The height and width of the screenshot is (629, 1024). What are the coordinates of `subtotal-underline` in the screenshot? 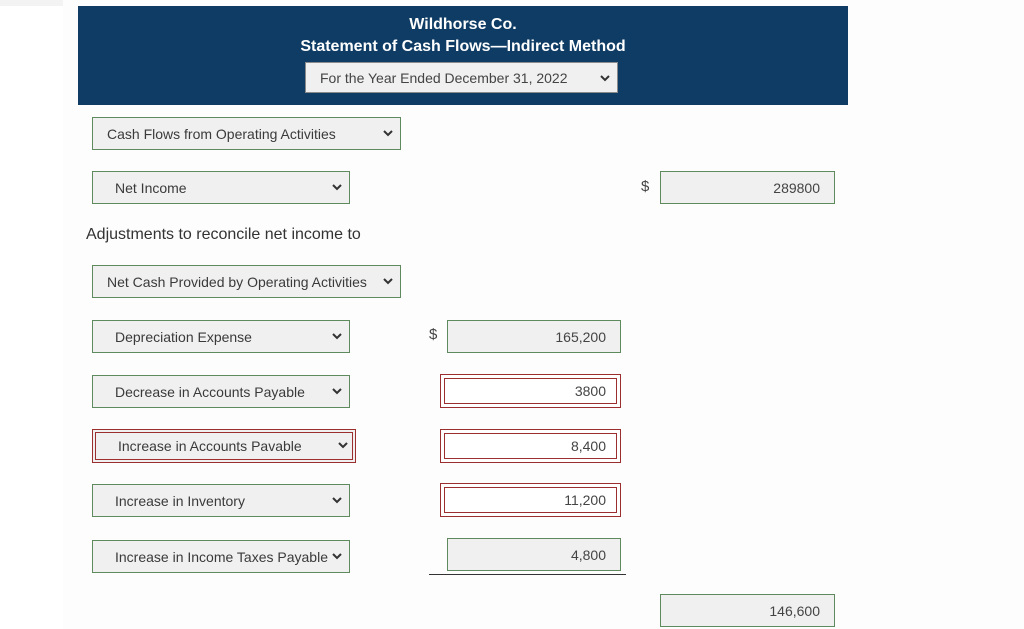 It's located at (527, 574).